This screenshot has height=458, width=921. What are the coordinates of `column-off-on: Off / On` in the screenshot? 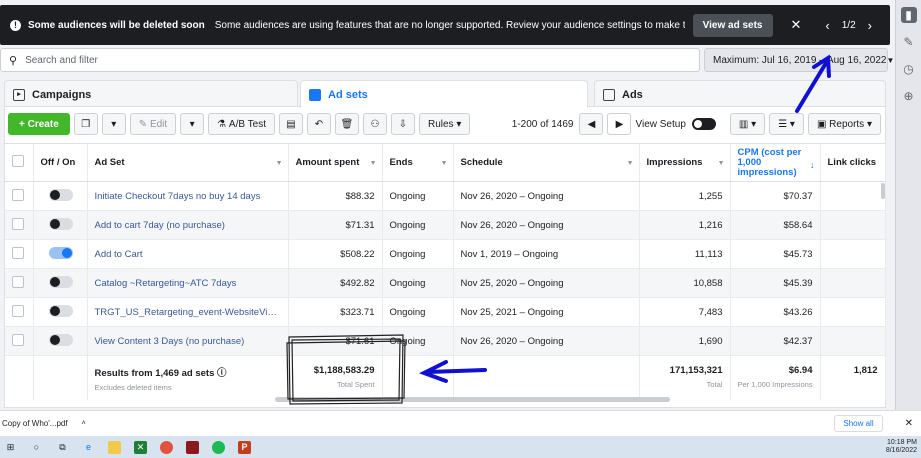 It's located at (60, 162).